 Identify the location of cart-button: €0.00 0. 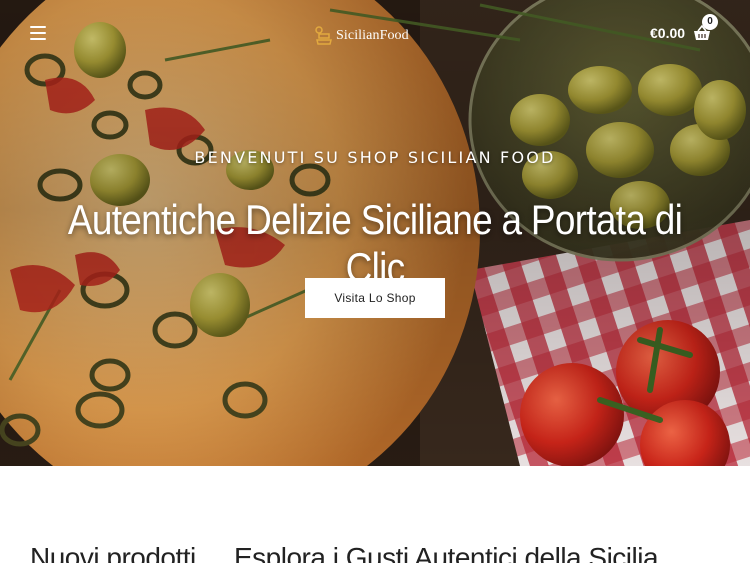
(684, 31).